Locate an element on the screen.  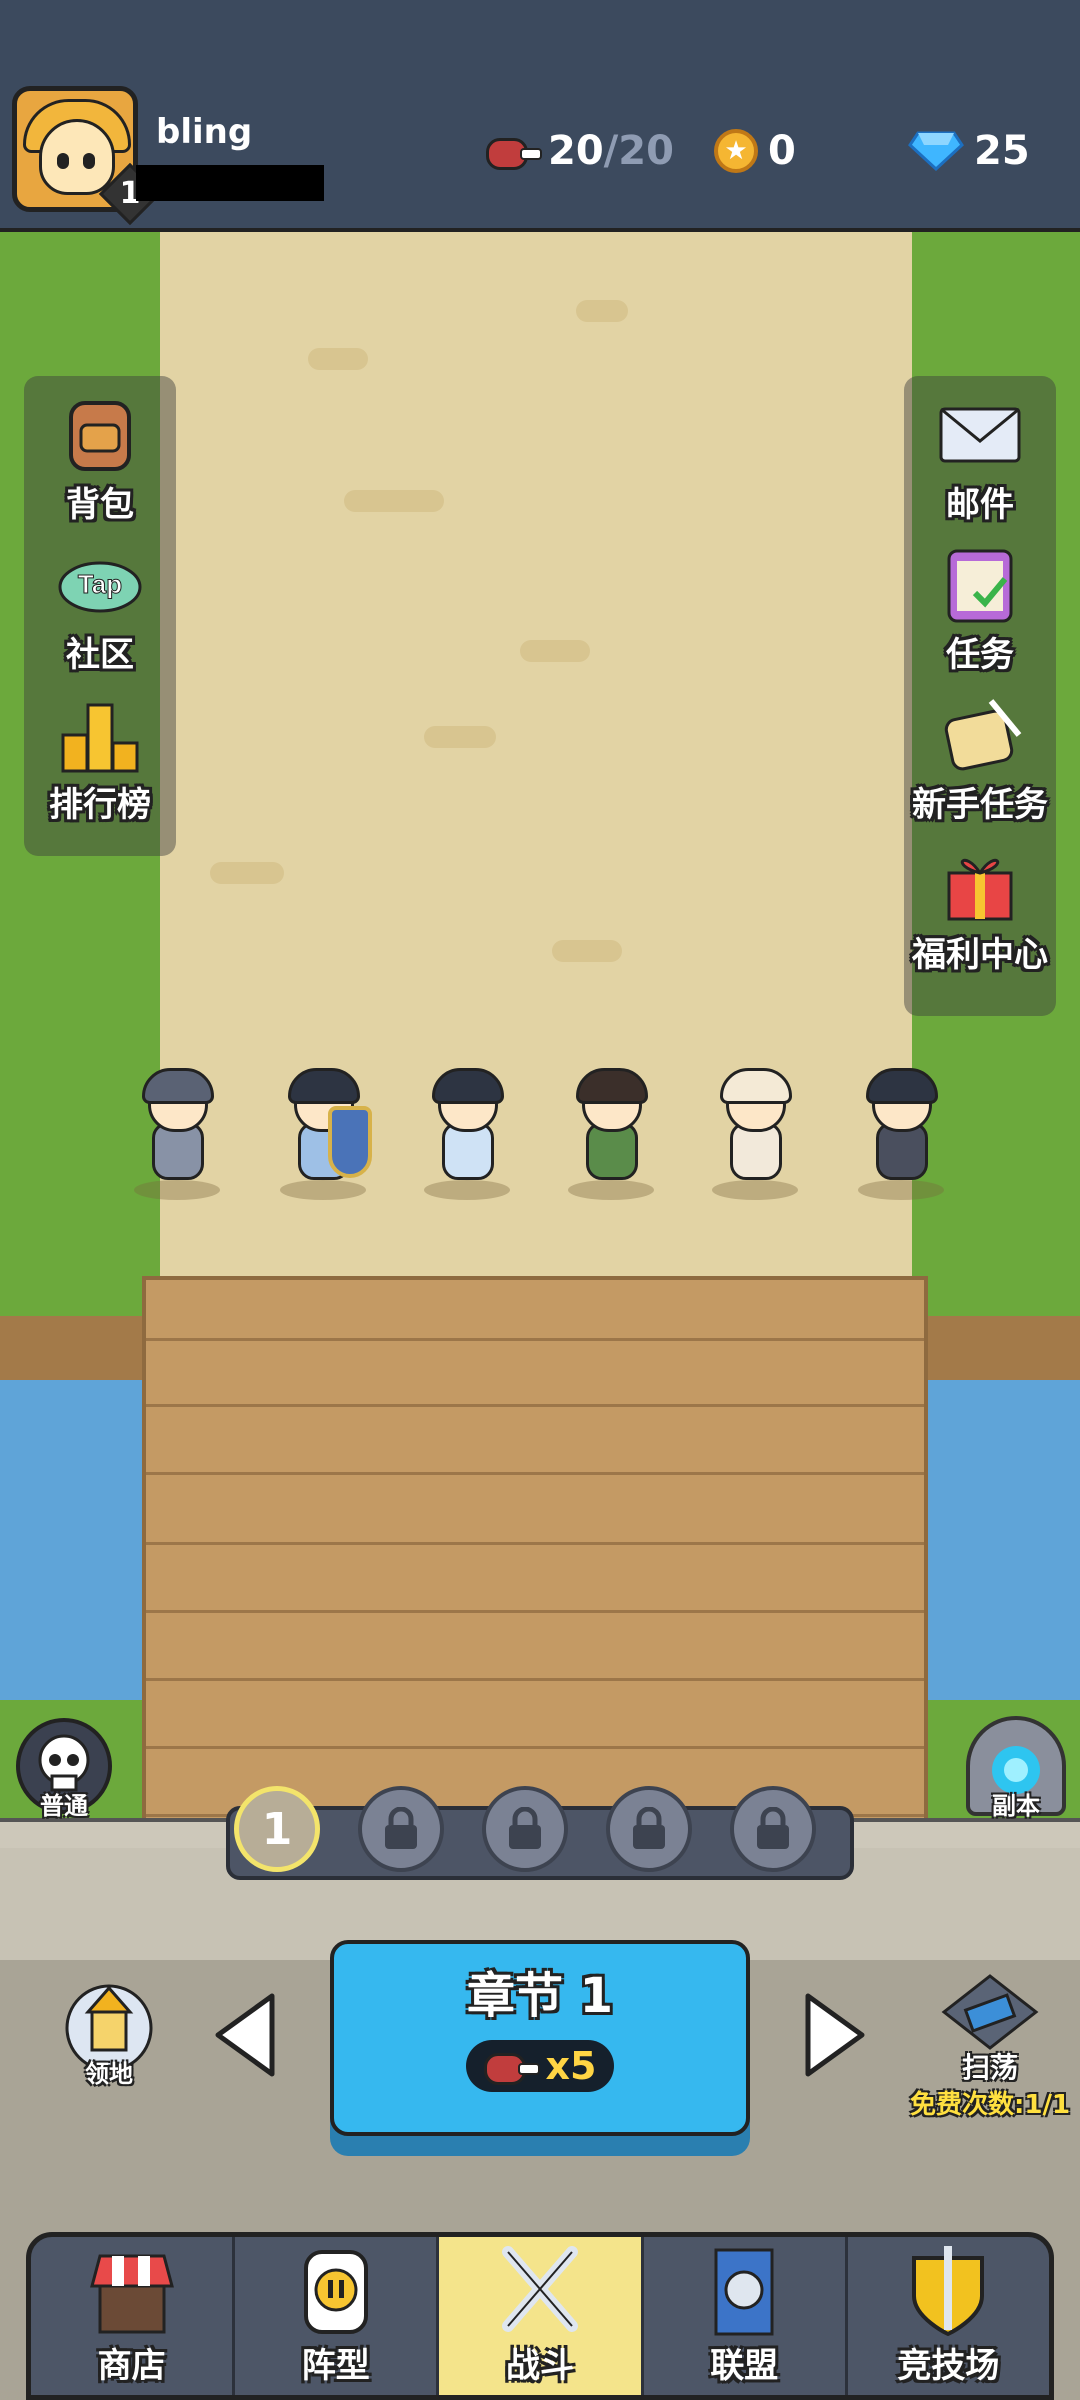
leaderboard-icon is located at coordinates (100, 738).